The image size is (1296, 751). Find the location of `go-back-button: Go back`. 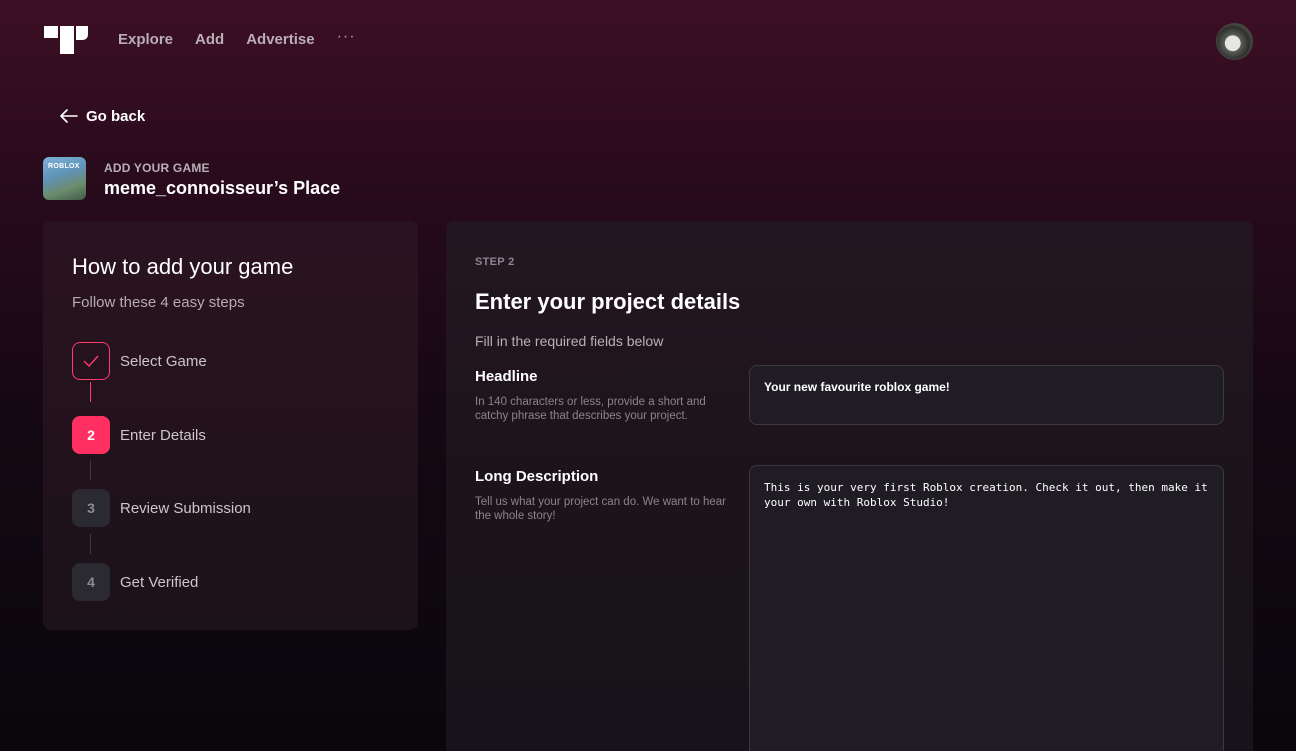

go-back-button: Go back is located at coordinates (101, 116).